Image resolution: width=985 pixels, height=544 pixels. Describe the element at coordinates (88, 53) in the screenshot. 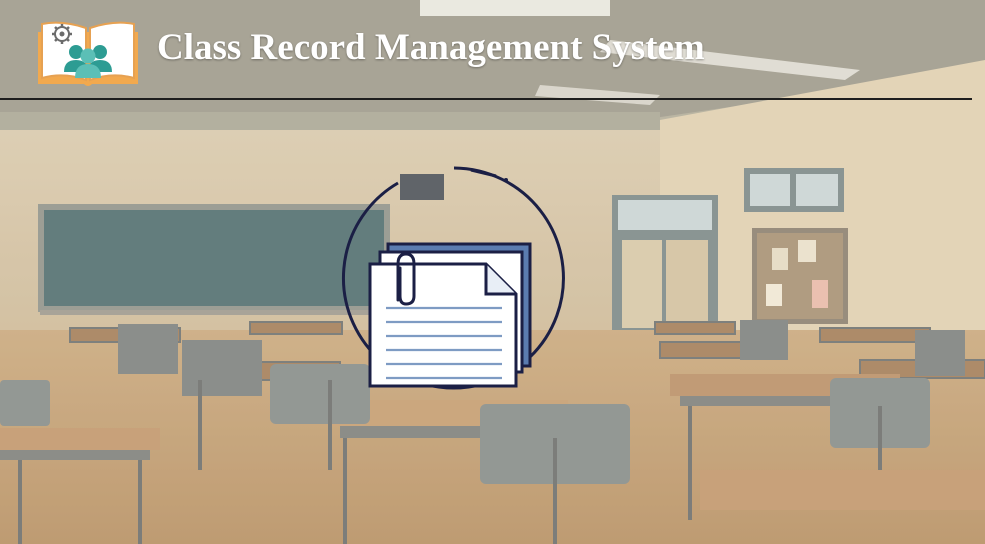

I see `open-book-people-gear-icon` at that location.